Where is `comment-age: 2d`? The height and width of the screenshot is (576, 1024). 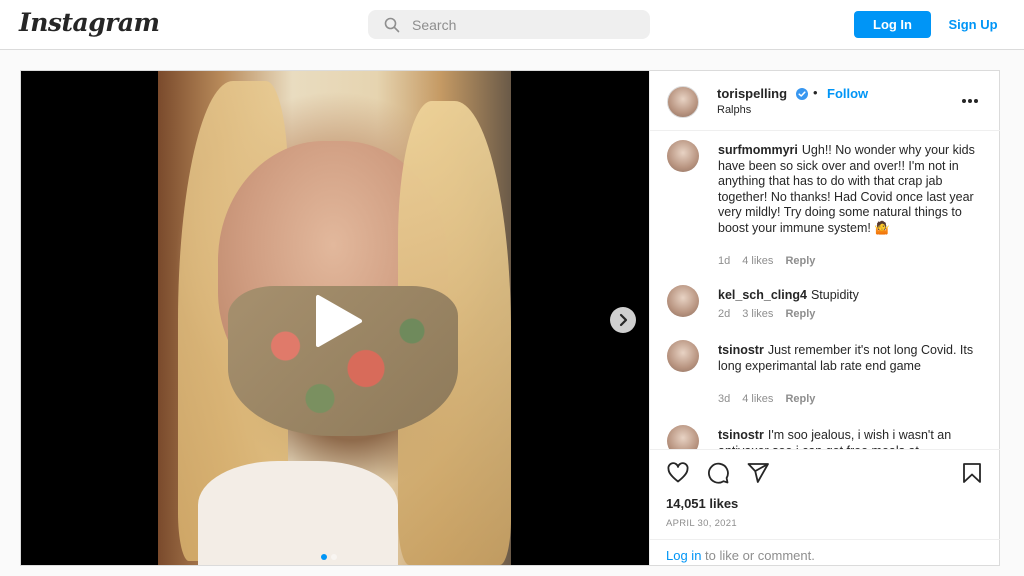
comment-age: 2d is located at coordinates (724, 314).